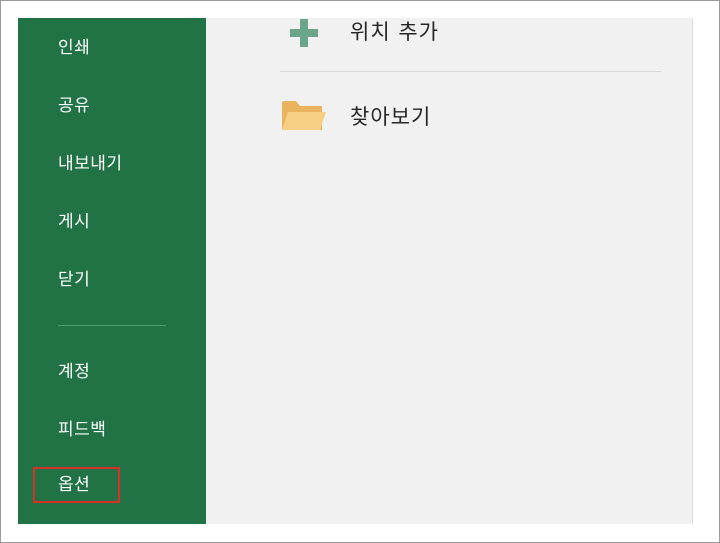  What do you see at coordinates (471, 71) in the screenshot?
I see `location-divider` at bounding box center [471, 71].